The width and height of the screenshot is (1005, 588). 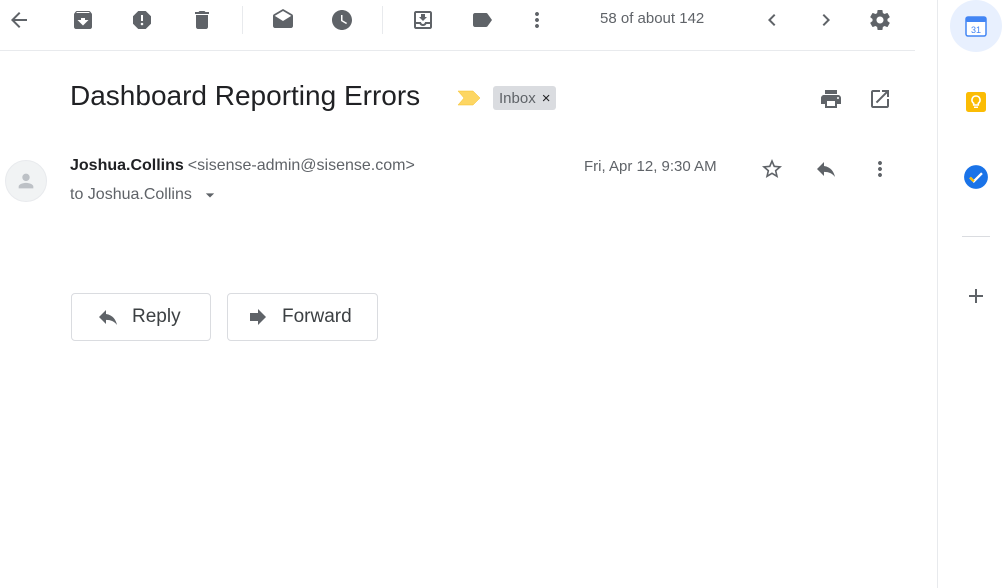 What do you see at coordinates (772, 20) in the screenshot?
I see `prev-chevron-icon` at bounding box center [772, 20].